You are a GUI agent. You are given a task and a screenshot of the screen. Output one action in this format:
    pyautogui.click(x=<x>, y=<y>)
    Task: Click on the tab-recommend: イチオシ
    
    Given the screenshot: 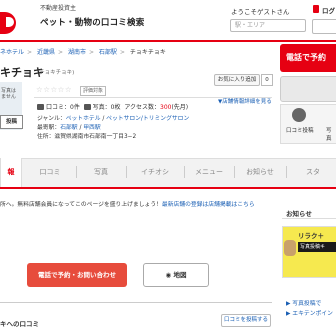 What is the action you would take?
    pyautogui.click(x=155, y=172)
    